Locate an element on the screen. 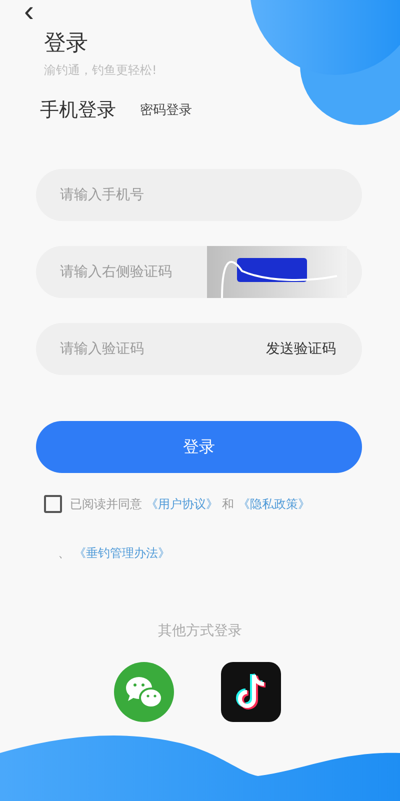 This screenshot has height=801, width=400. send-code-link: 发送验证码 is located at coordinates (301, 349).